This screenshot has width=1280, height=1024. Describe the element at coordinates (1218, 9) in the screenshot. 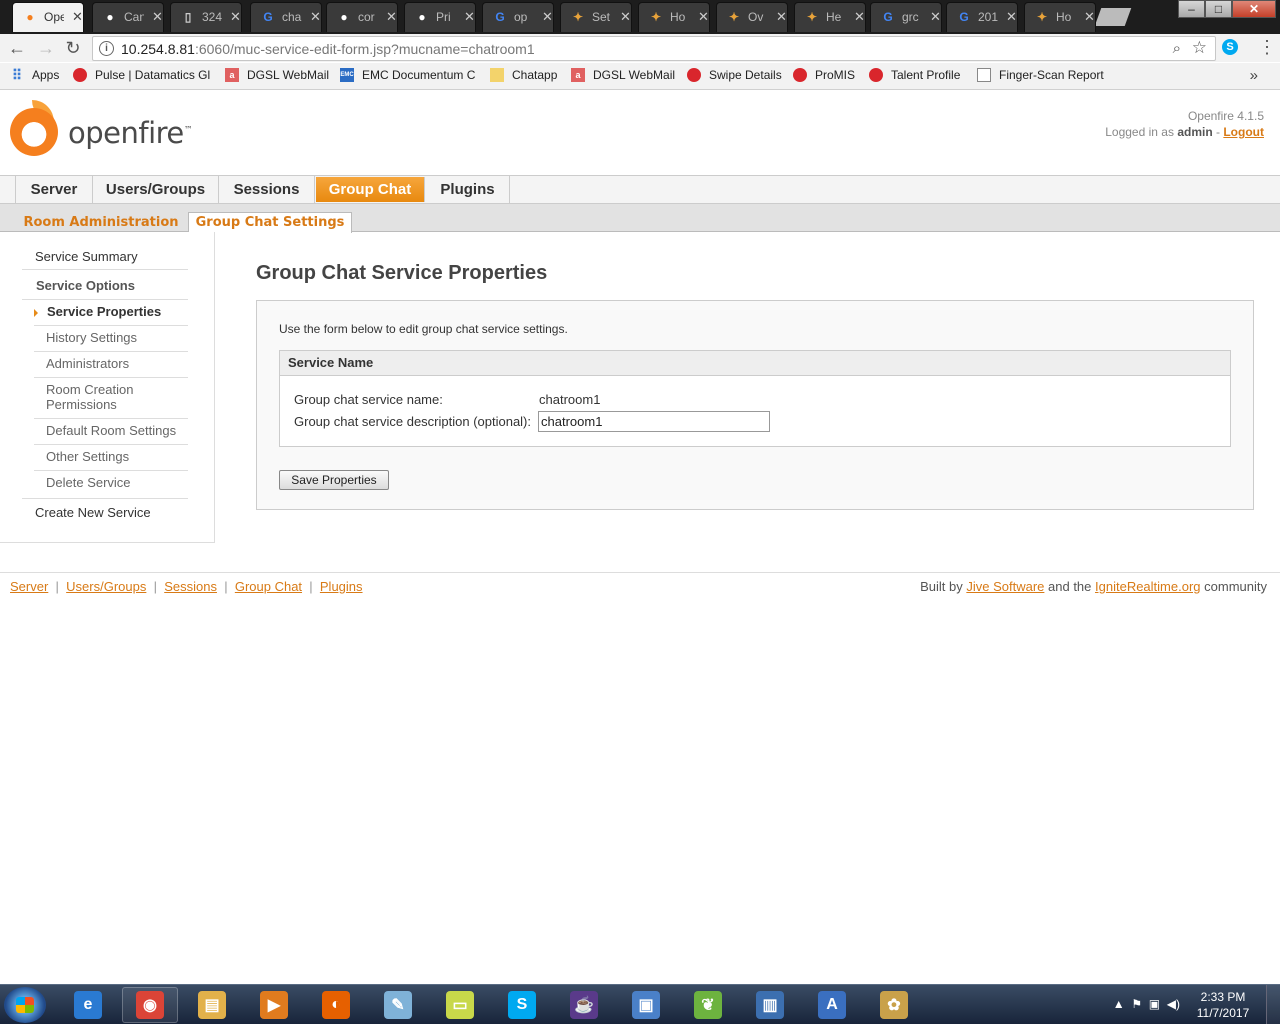

I see `maximize-button: □` at that location.